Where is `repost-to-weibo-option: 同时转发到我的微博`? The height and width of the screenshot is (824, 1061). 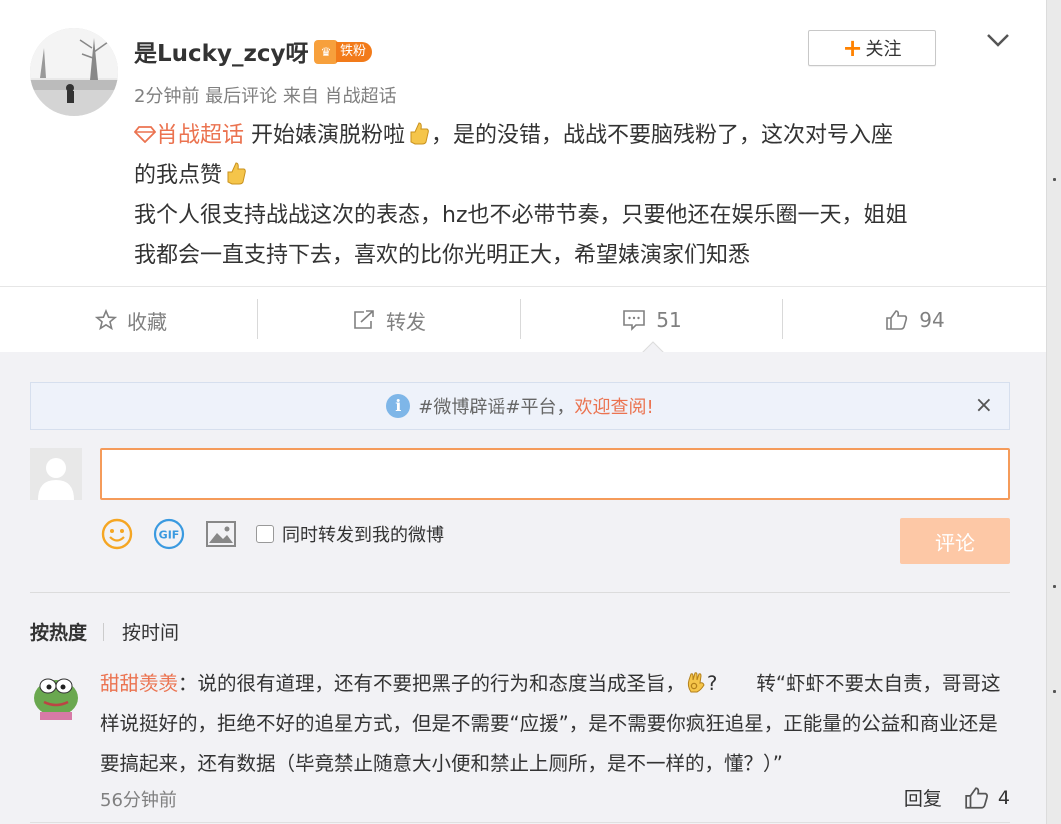
repost-to-weibo-option: 同时转发到我的微博 is located at coordinates (350, 534).